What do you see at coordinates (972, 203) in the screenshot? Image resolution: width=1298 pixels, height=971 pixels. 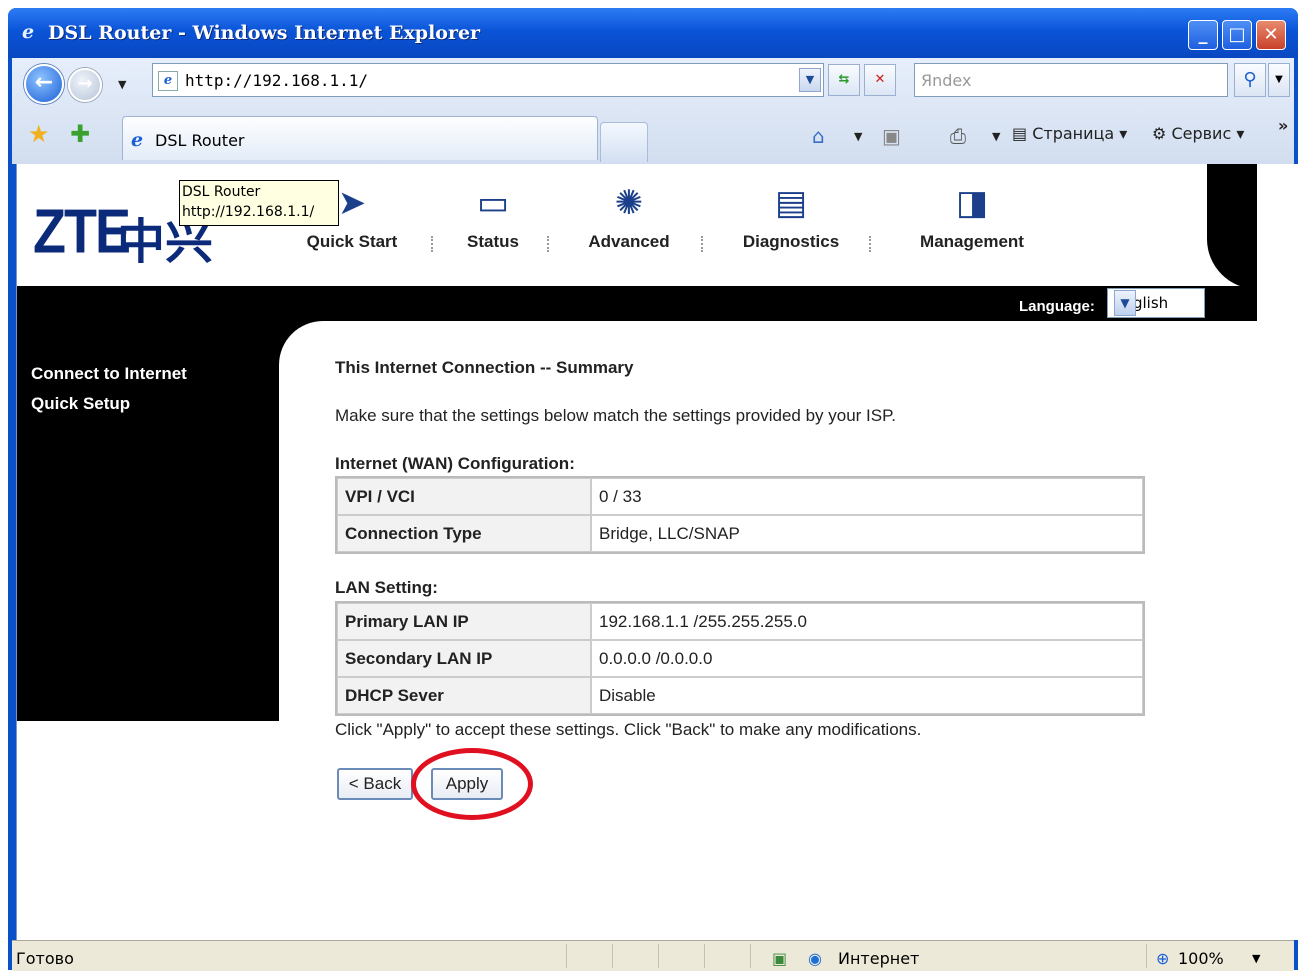 I see `management-icon: ◨` at bounding box center [972, 203].